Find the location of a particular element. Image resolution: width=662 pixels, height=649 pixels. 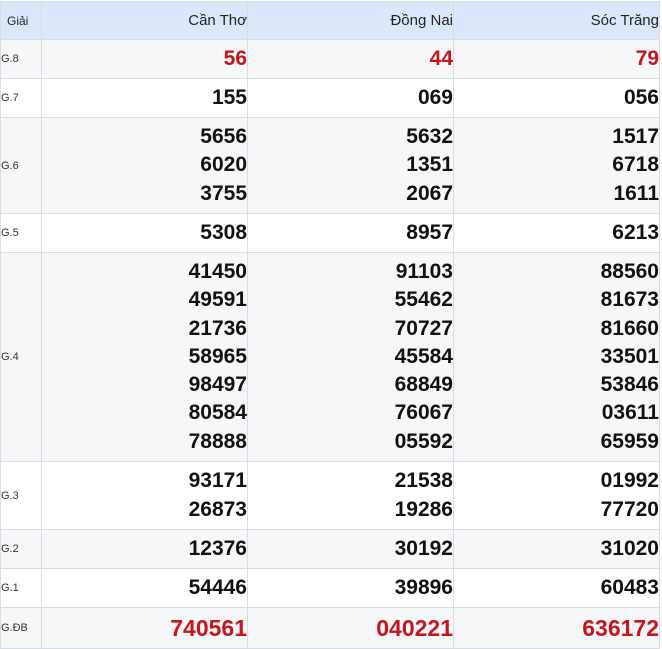

prize-number: 056 is located at coordinates (641, 97).